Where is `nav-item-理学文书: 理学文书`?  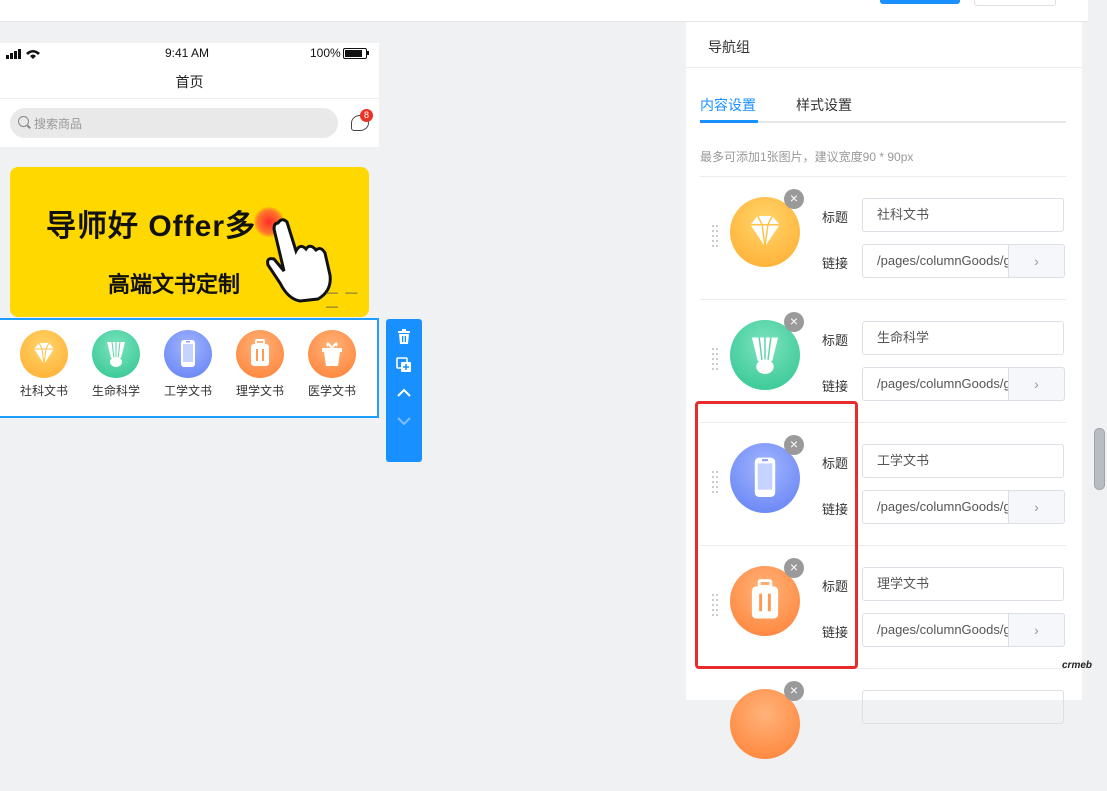
nav-item-理学文书: 理学文书 is located at coordinates (260, 364).